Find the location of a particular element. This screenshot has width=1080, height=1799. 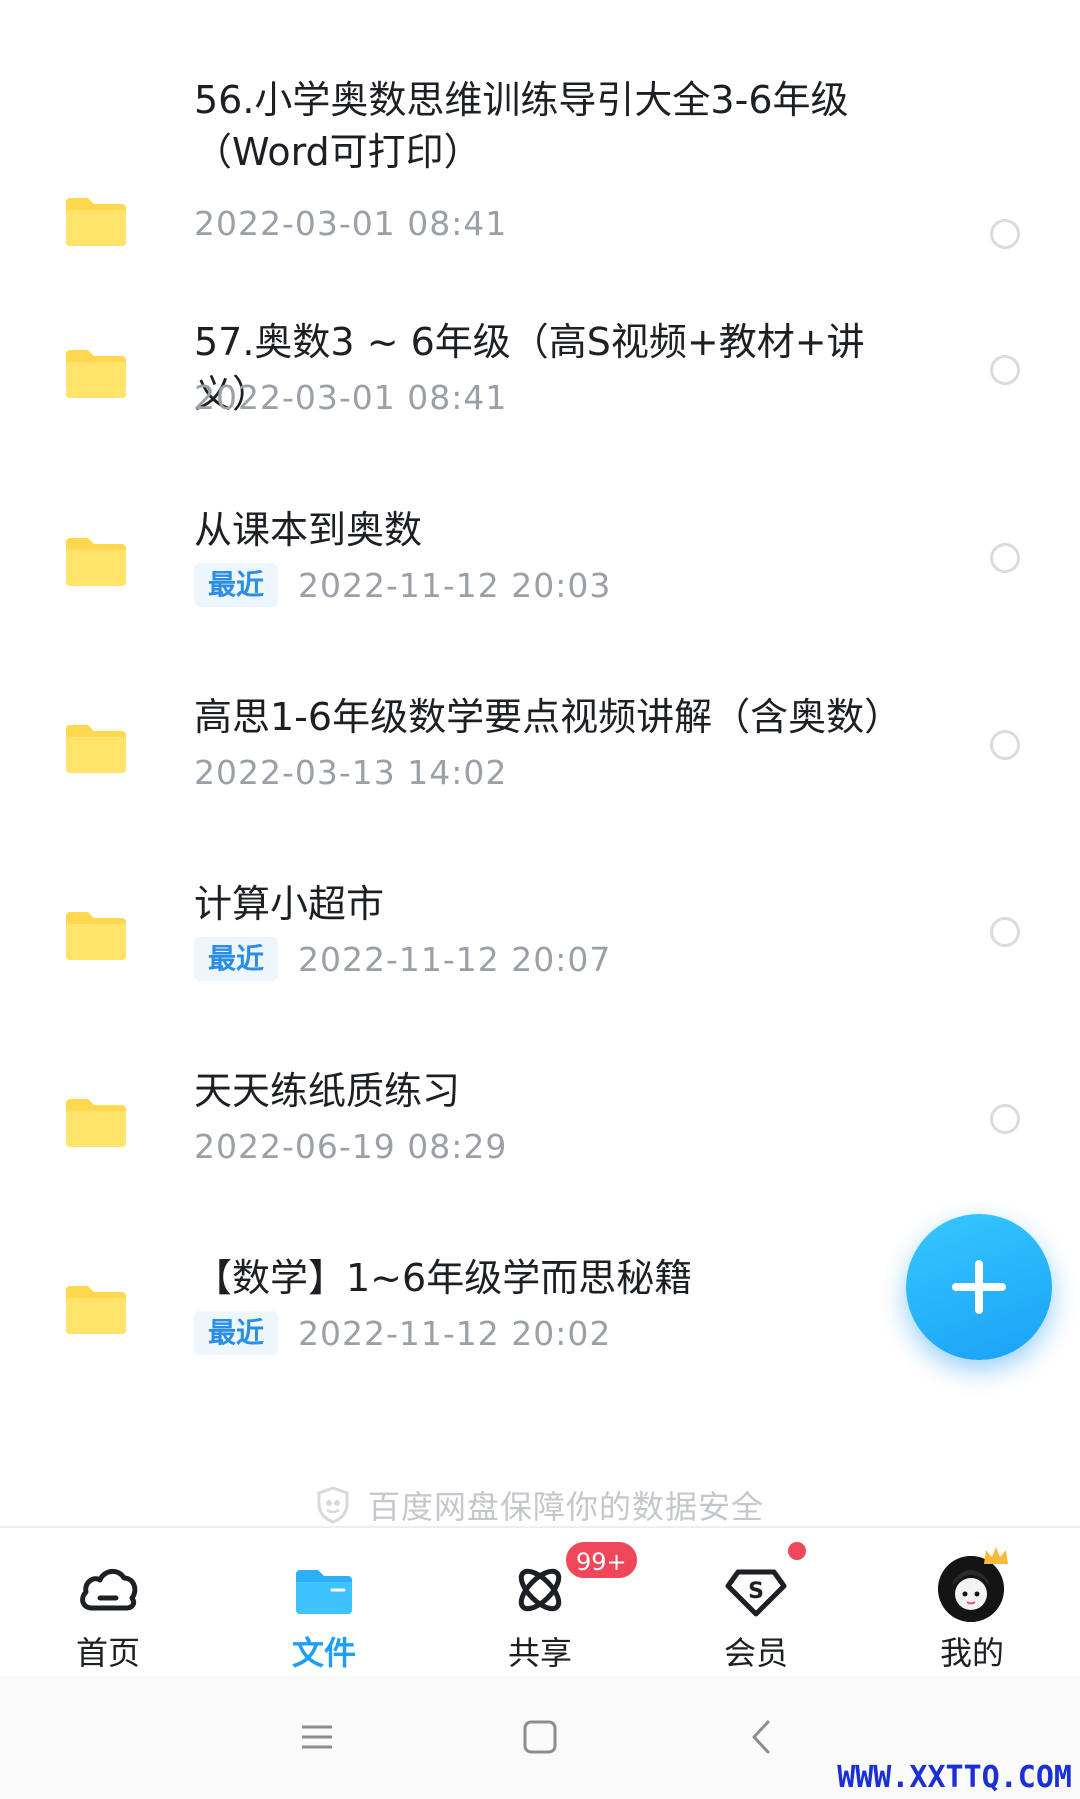

nav-label: 文件 is located at coordinates (323, 1653).